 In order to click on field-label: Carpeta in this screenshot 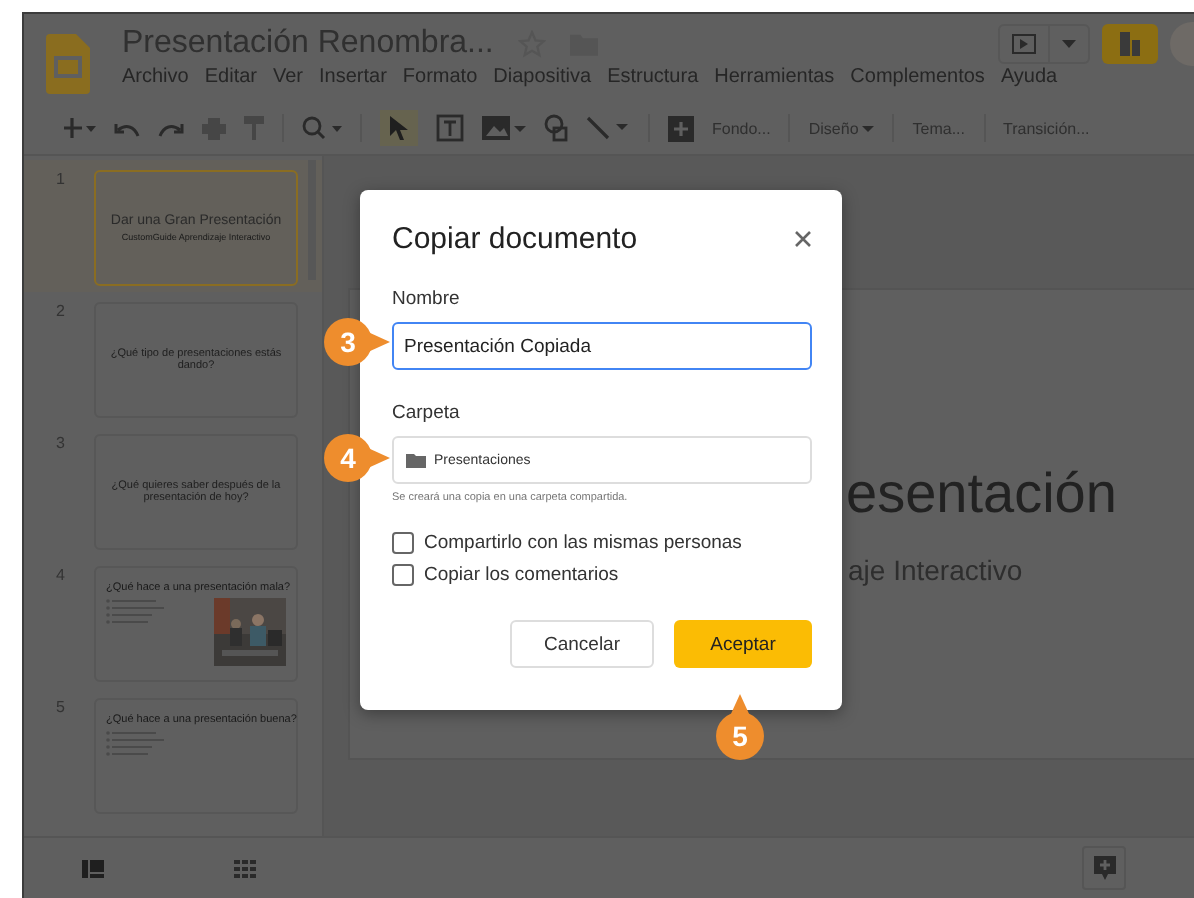, I will do `click(427, 413)`.